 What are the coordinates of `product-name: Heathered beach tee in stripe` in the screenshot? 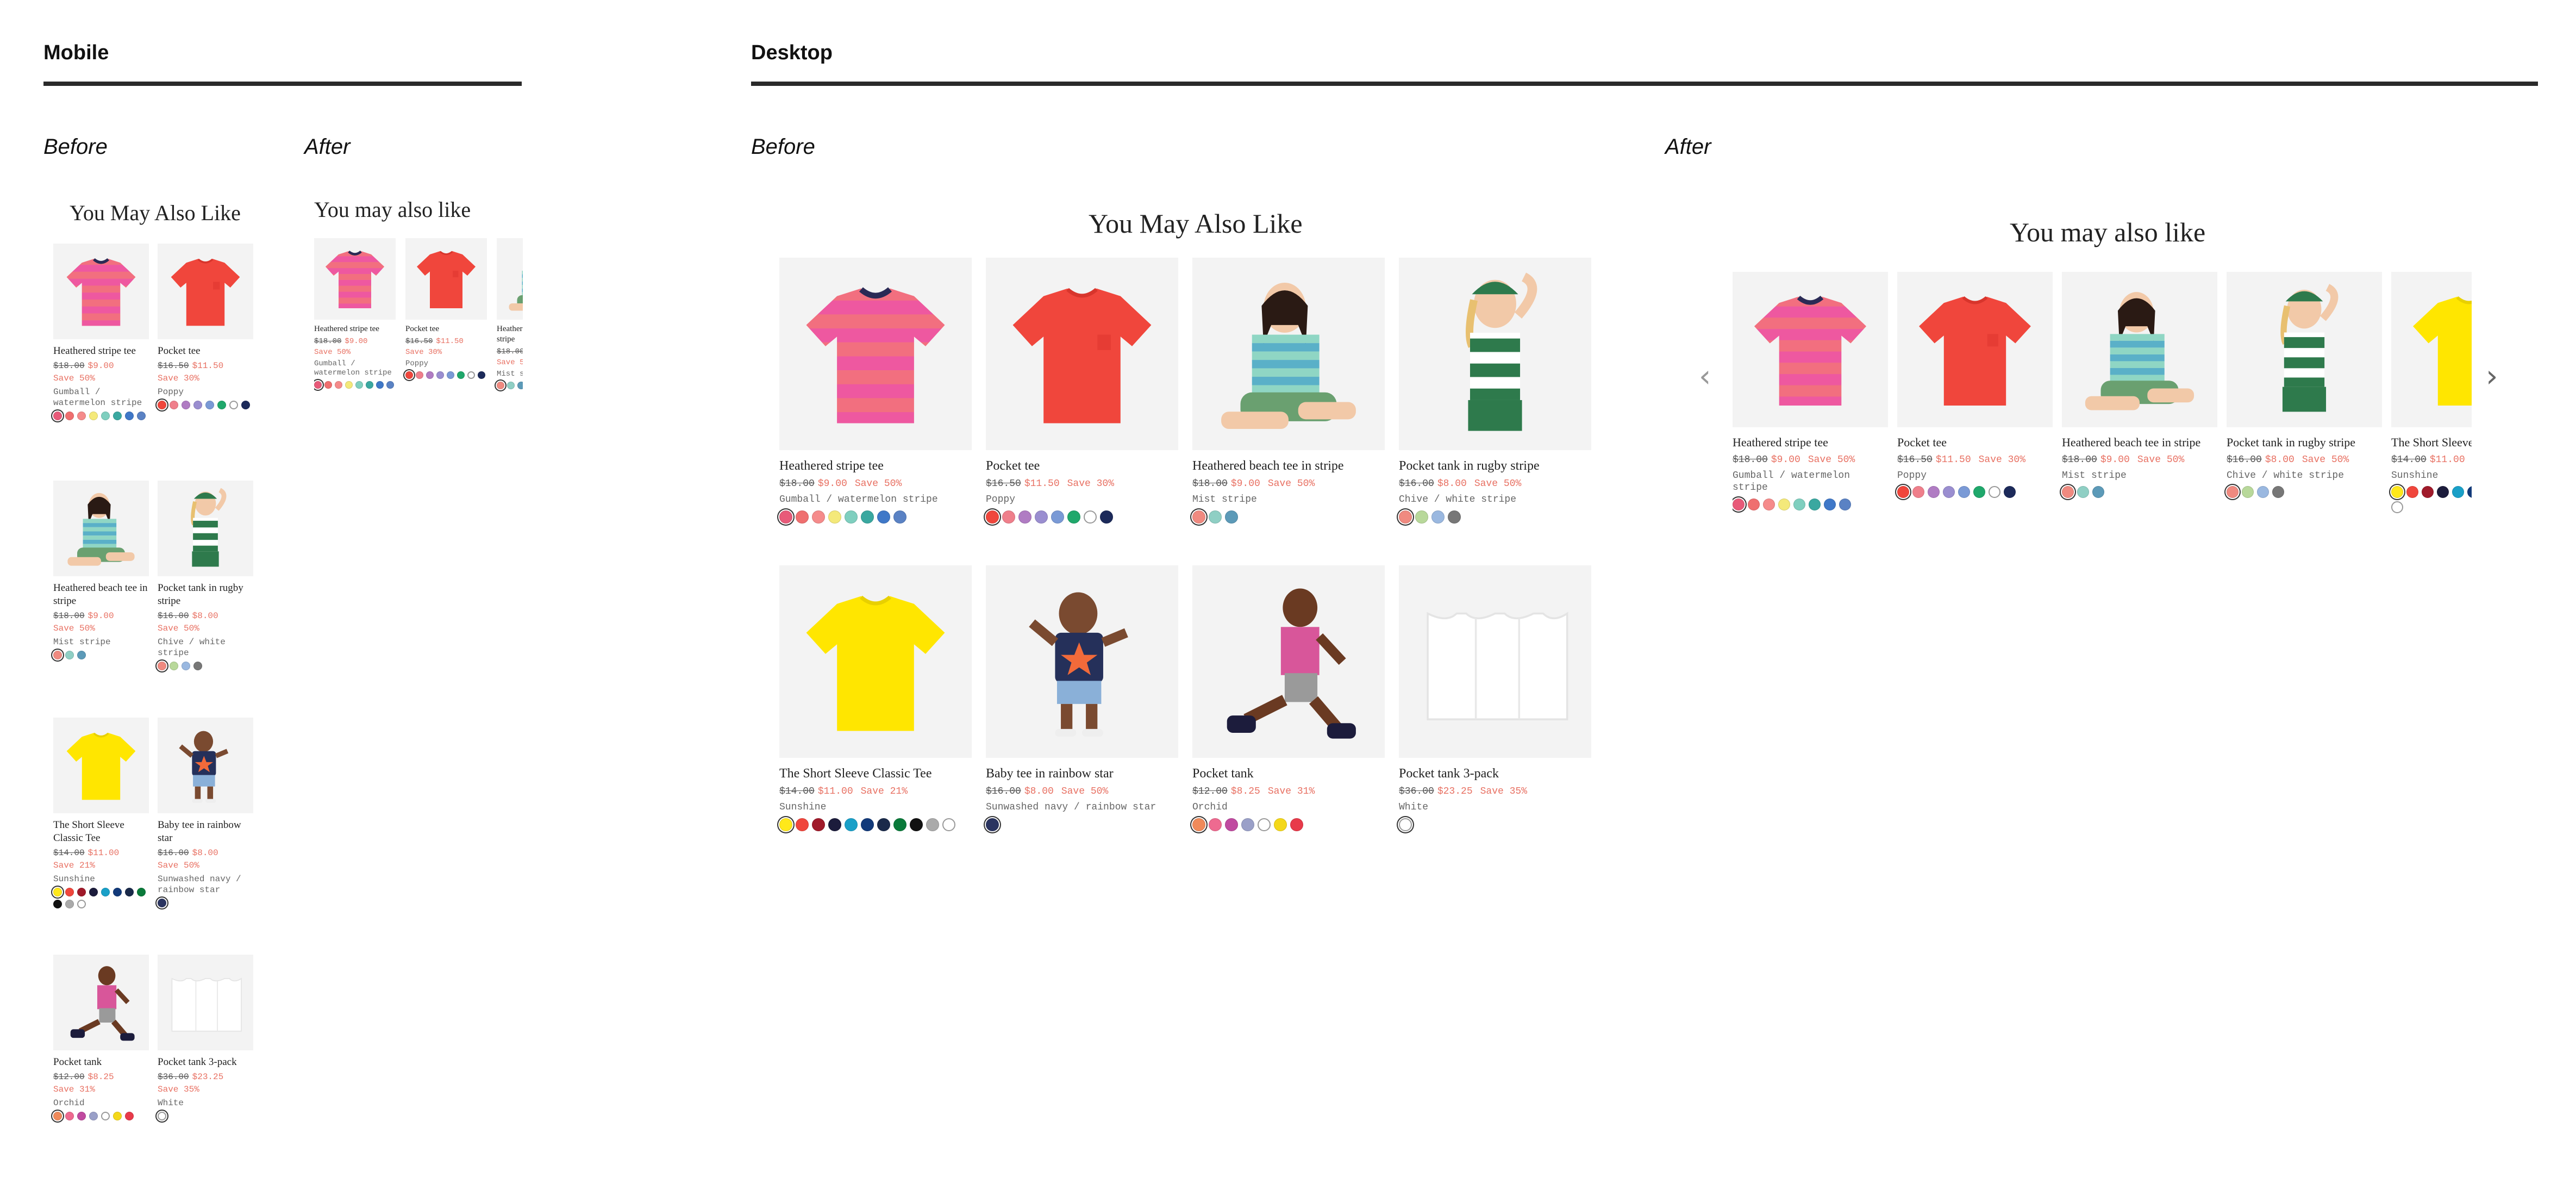 It's located at (2139, 442).